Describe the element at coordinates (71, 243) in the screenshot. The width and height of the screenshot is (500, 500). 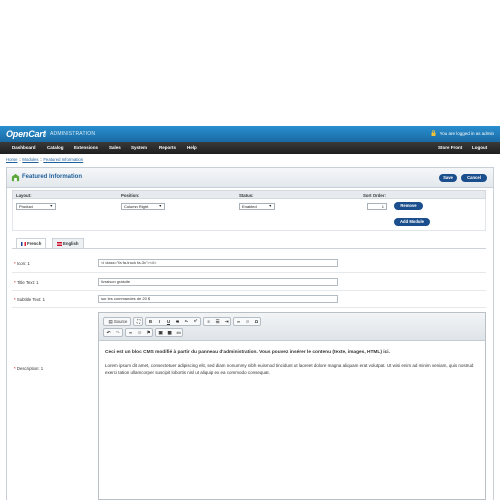
I see `tab-english-label: English` at that location.